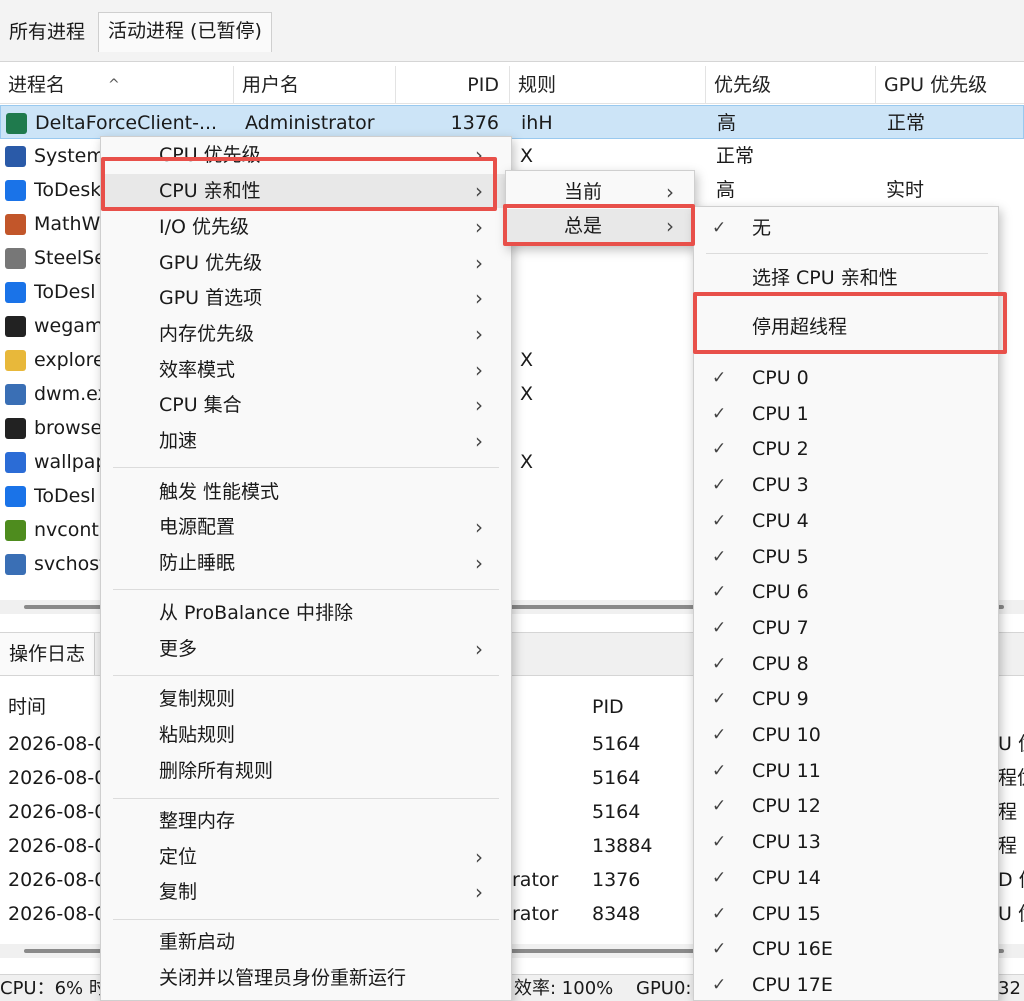 The width and height of the screenshot is (1024, 1001). Describe the element at coordinates (846, 735) in the screenshot. I see `menu-item-cpu: ✓ CPU 10` at that location.